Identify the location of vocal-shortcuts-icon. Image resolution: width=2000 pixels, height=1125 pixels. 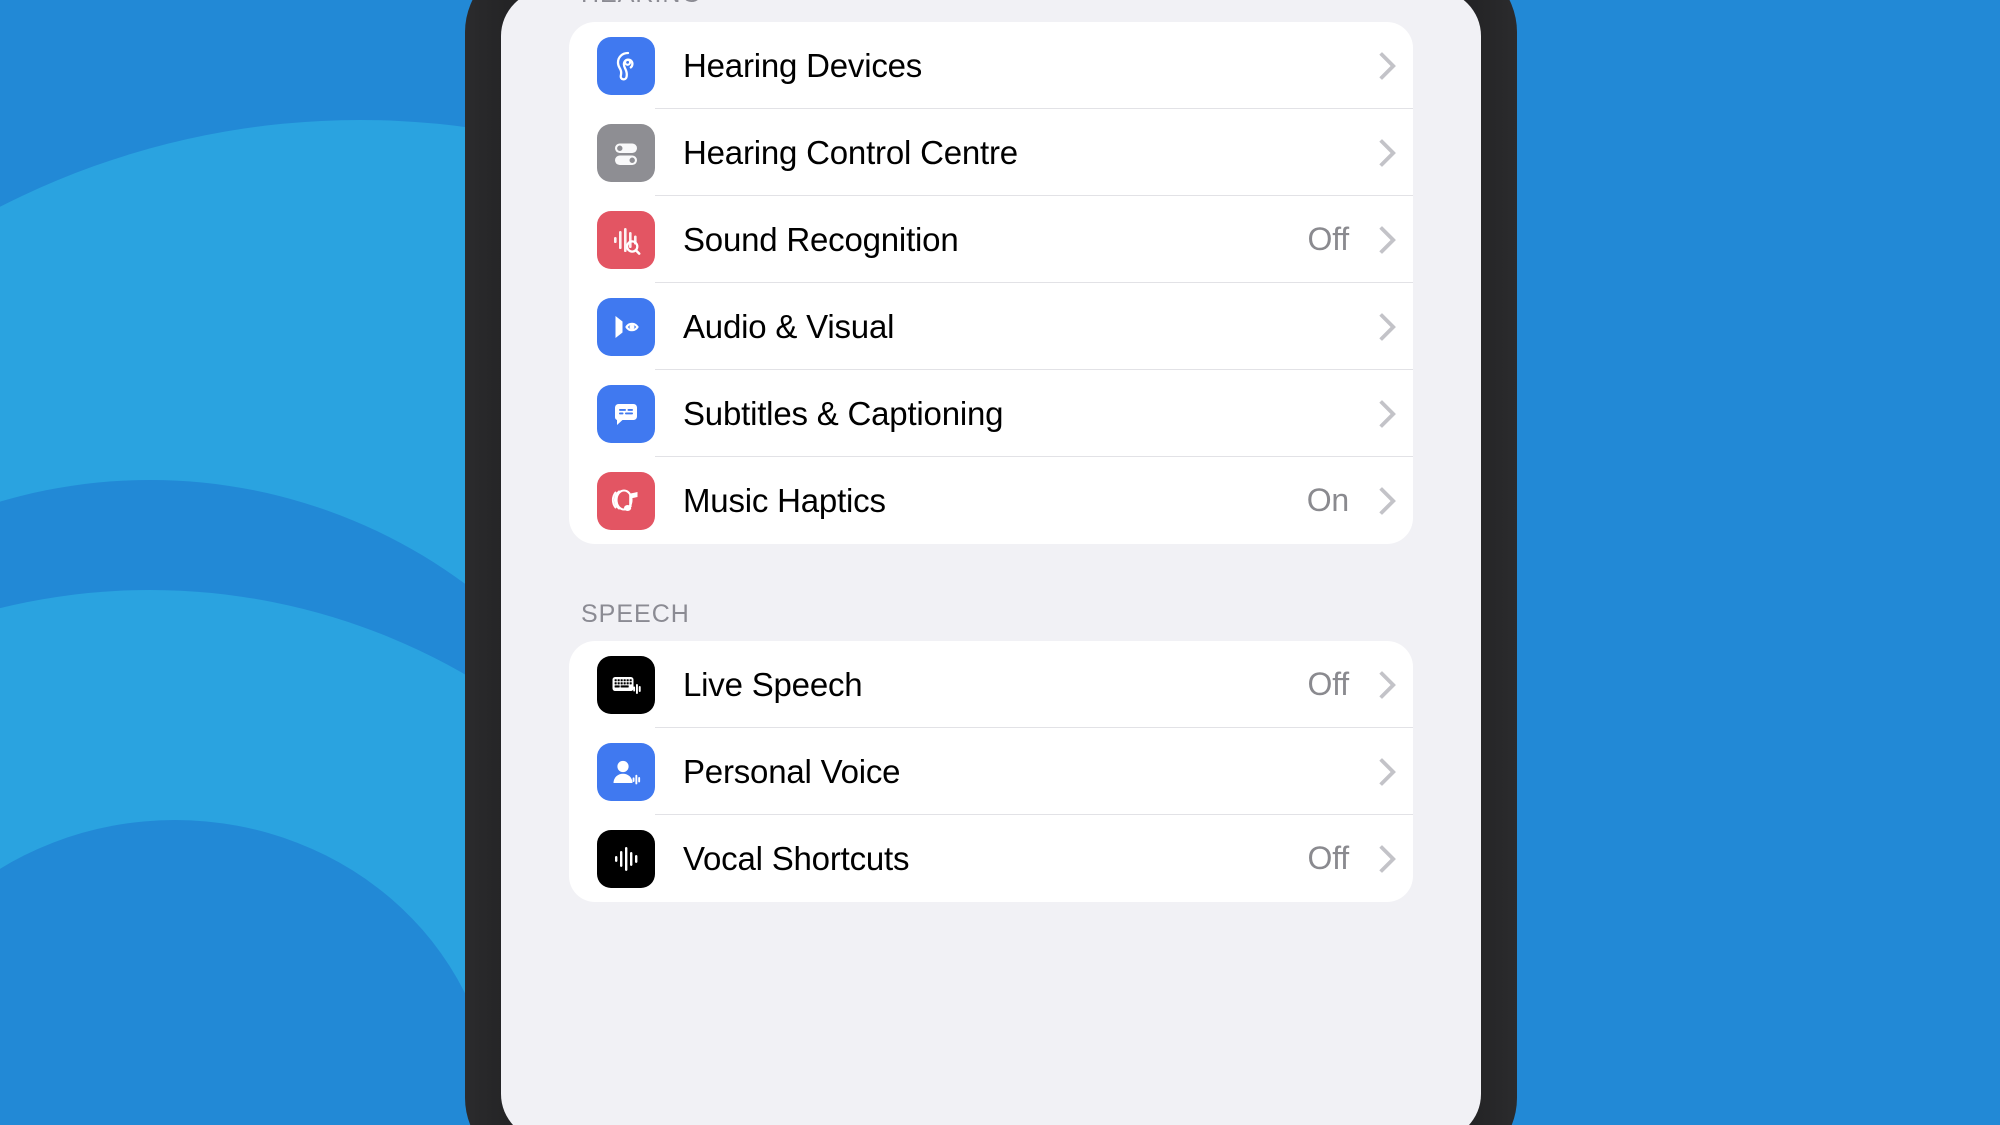
(626, 858).